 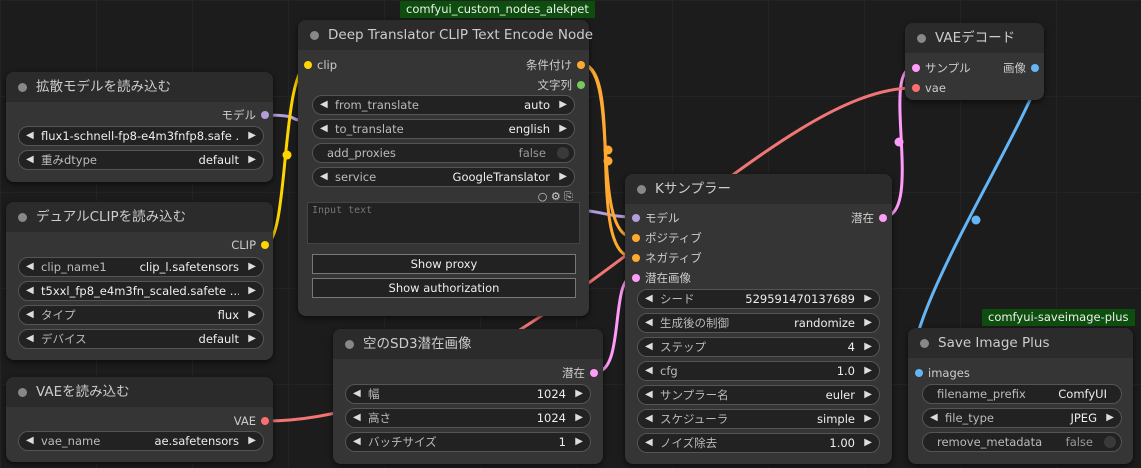 What do you see at coordinates (758, 395) in the screenshot?
I see `sampler-name-combo: ◀ サンプラー名 euler ▶` at bounding box center [758, 395].